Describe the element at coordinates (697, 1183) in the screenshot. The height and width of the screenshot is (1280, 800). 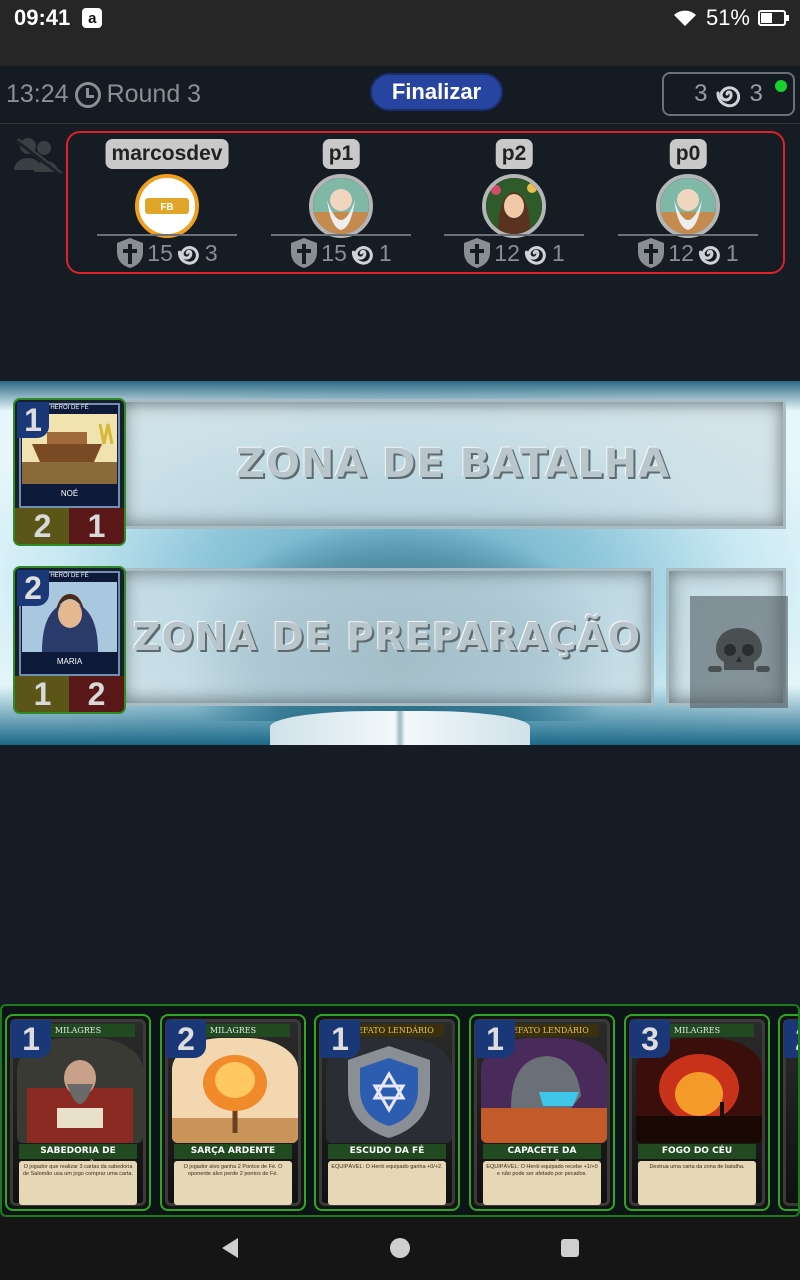
I see `card-text: Destrua uma carta da zona de batalha.` at that location.